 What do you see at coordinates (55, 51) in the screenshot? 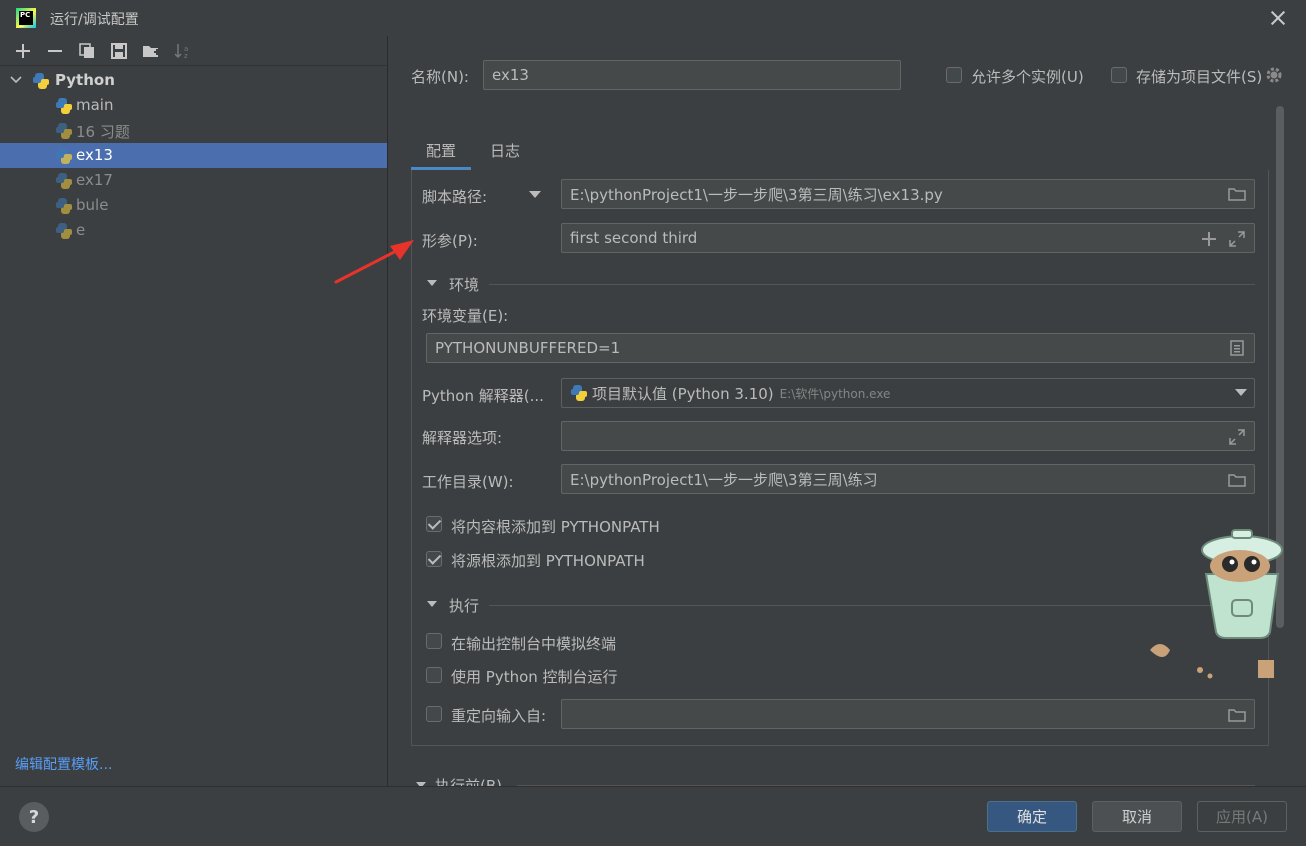
I see `remove-icon` at bounding box center [55, 51].